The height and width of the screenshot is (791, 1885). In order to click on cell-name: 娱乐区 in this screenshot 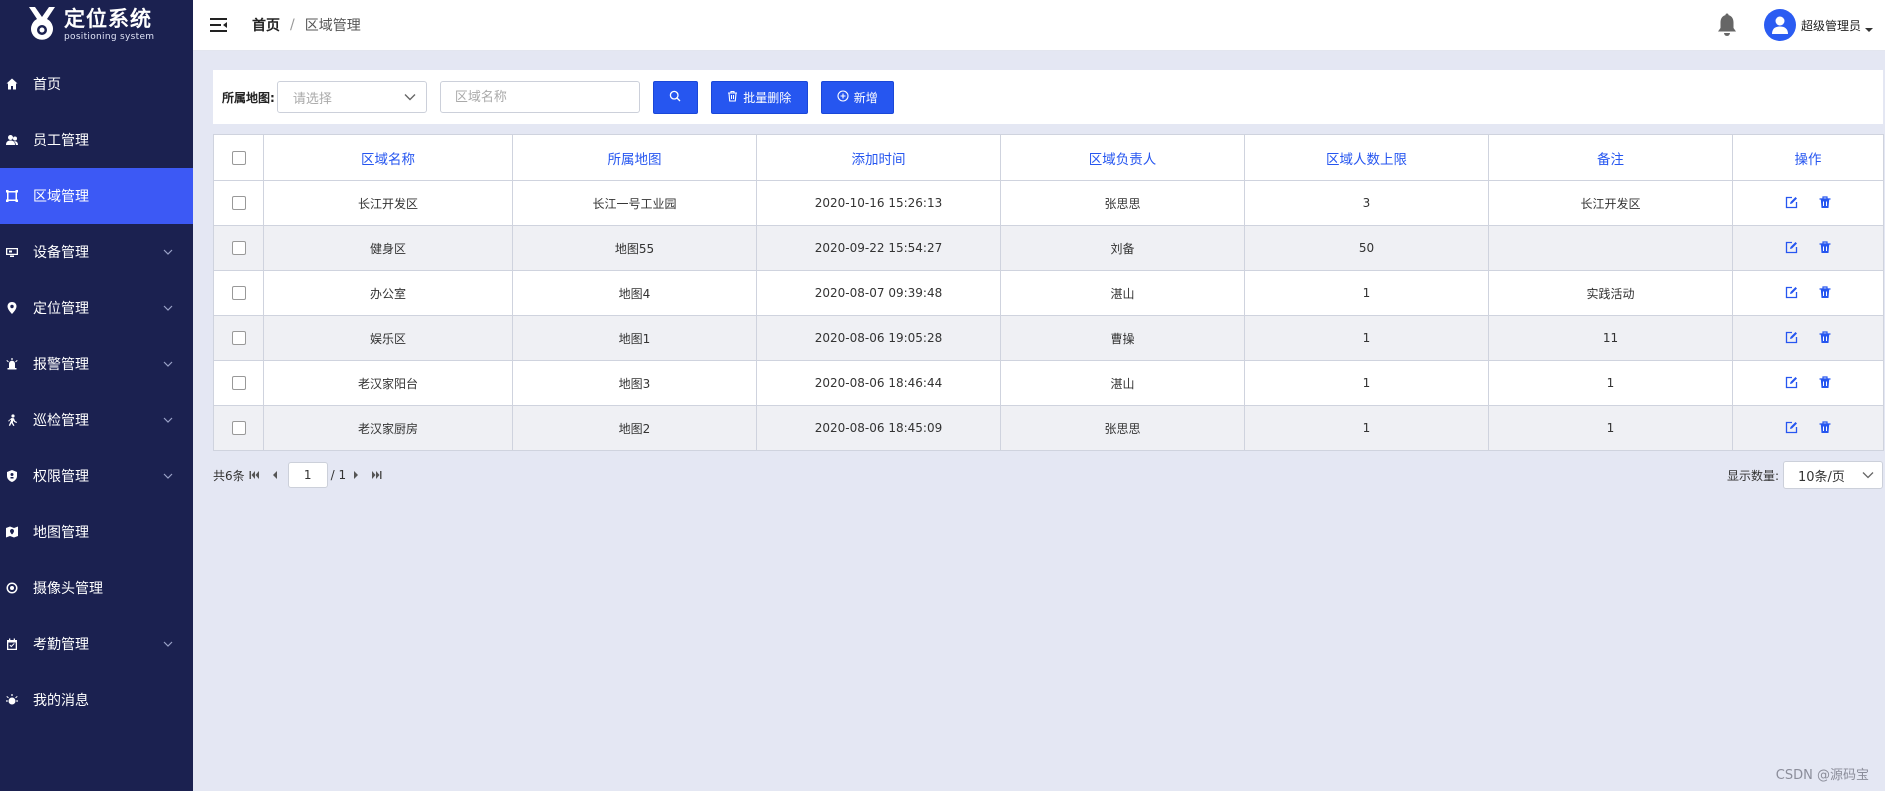, I will do `click(388, 338)`.